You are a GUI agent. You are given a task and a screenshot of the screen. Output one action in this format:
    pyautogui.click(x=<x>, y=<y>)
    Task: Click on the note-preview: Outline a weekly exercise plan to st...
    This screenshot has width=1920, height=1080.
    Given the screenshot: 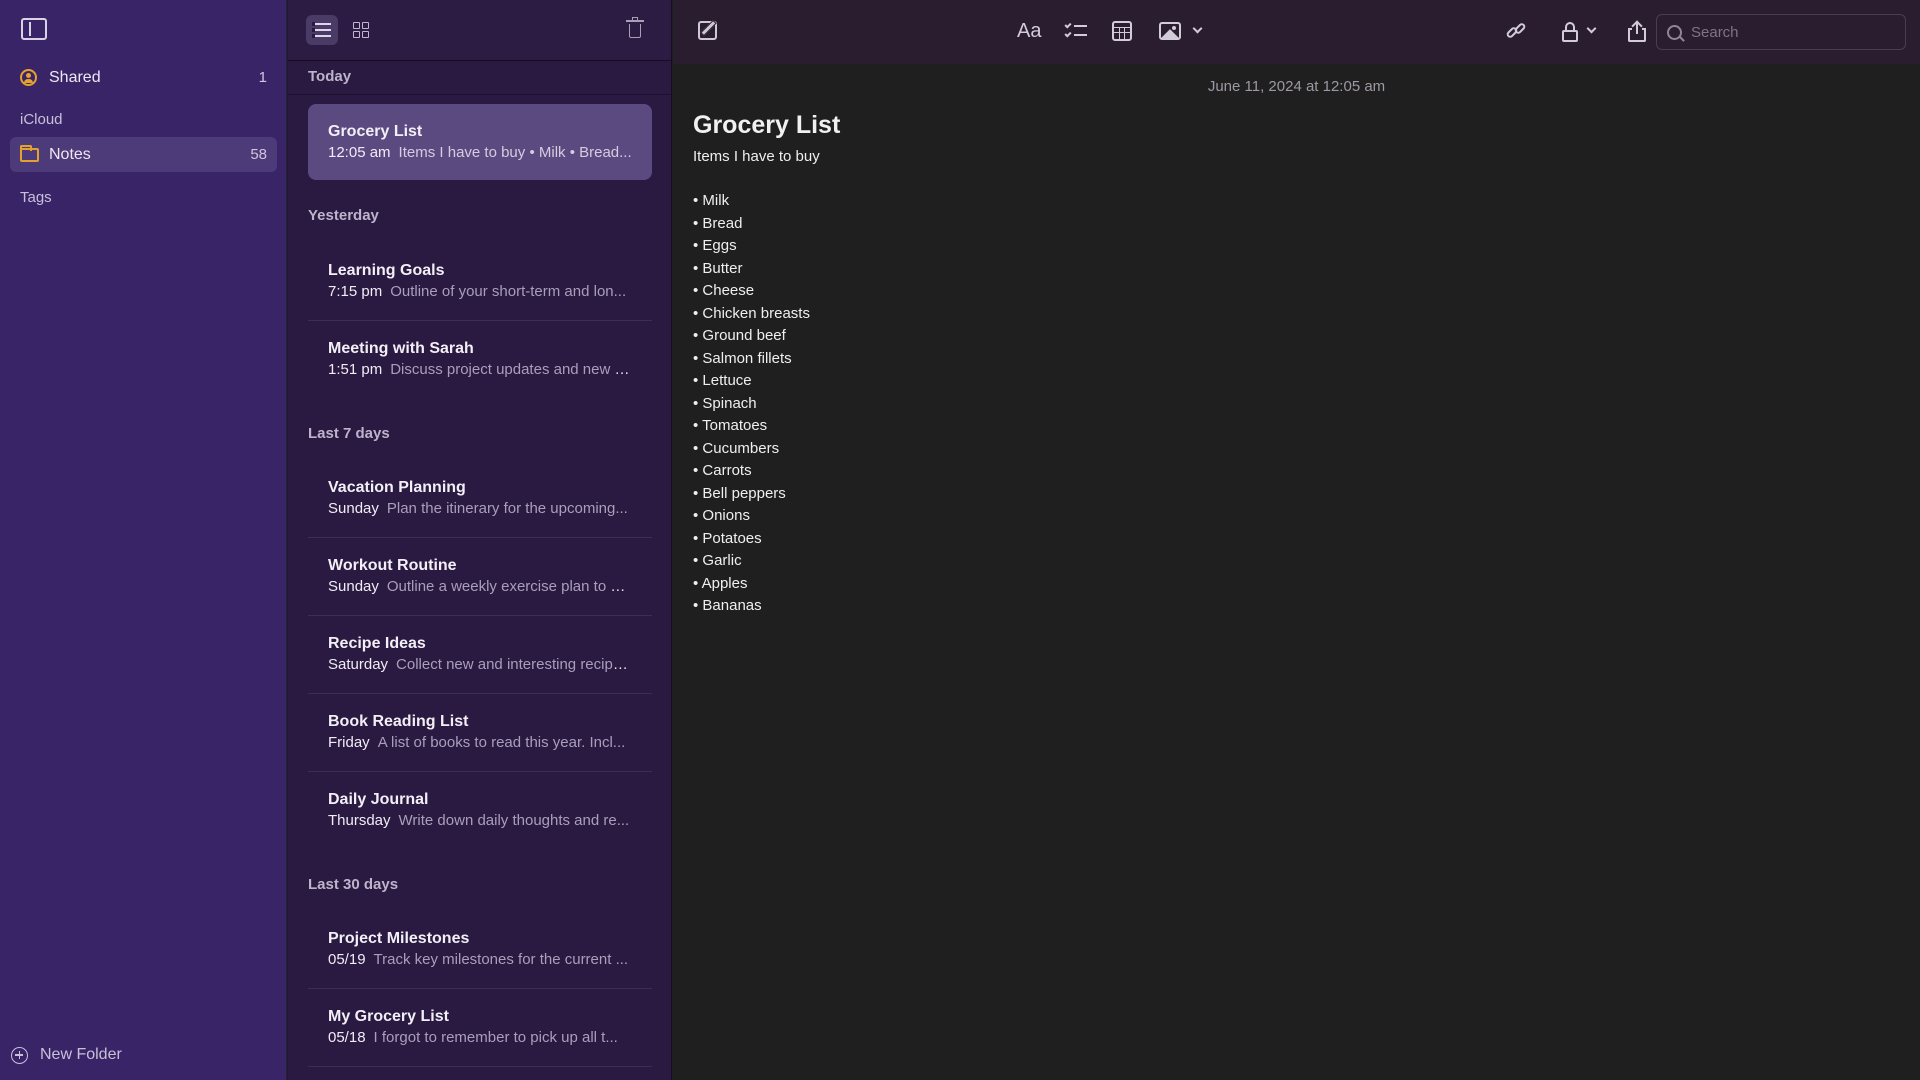 What is the action you would take?
    pyautogui.click(x=509, y=586)
    